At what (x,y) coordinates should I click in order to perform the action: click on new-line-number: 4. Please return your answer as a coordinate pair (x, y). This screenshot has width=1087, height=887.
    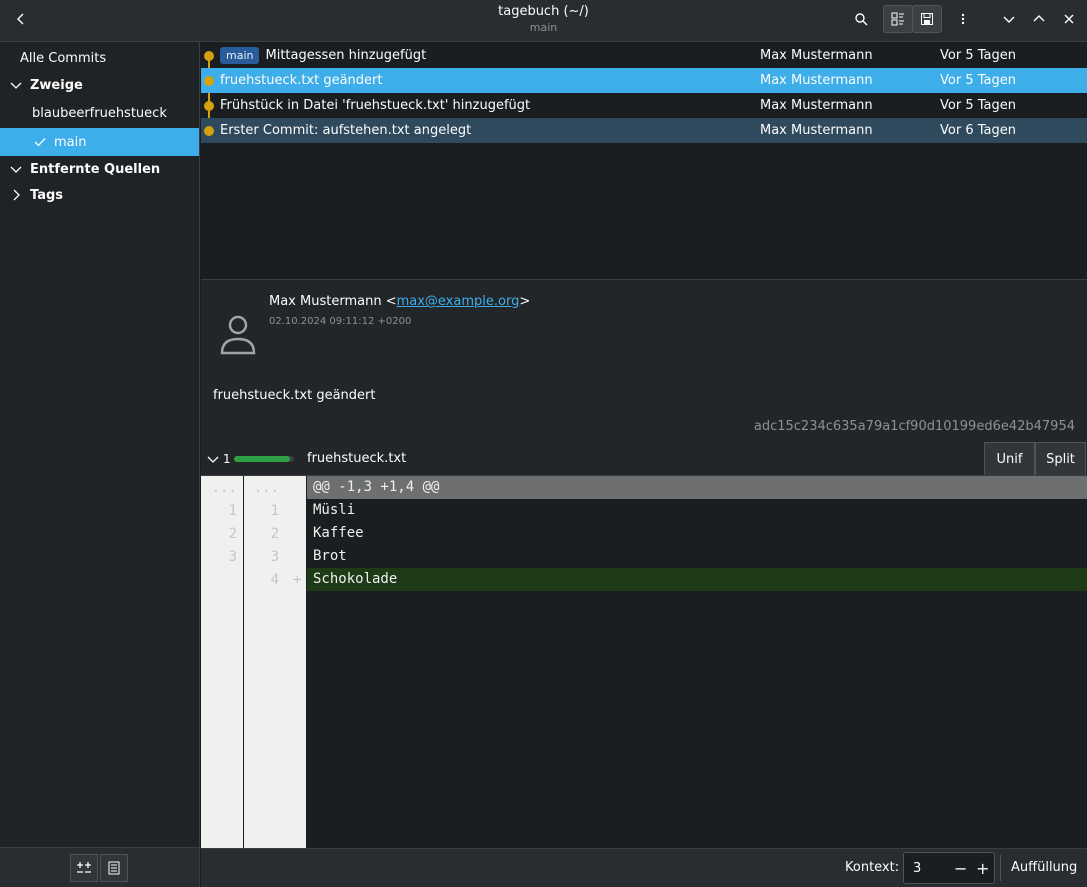
    Looking at the image, I should click on (274, 580).